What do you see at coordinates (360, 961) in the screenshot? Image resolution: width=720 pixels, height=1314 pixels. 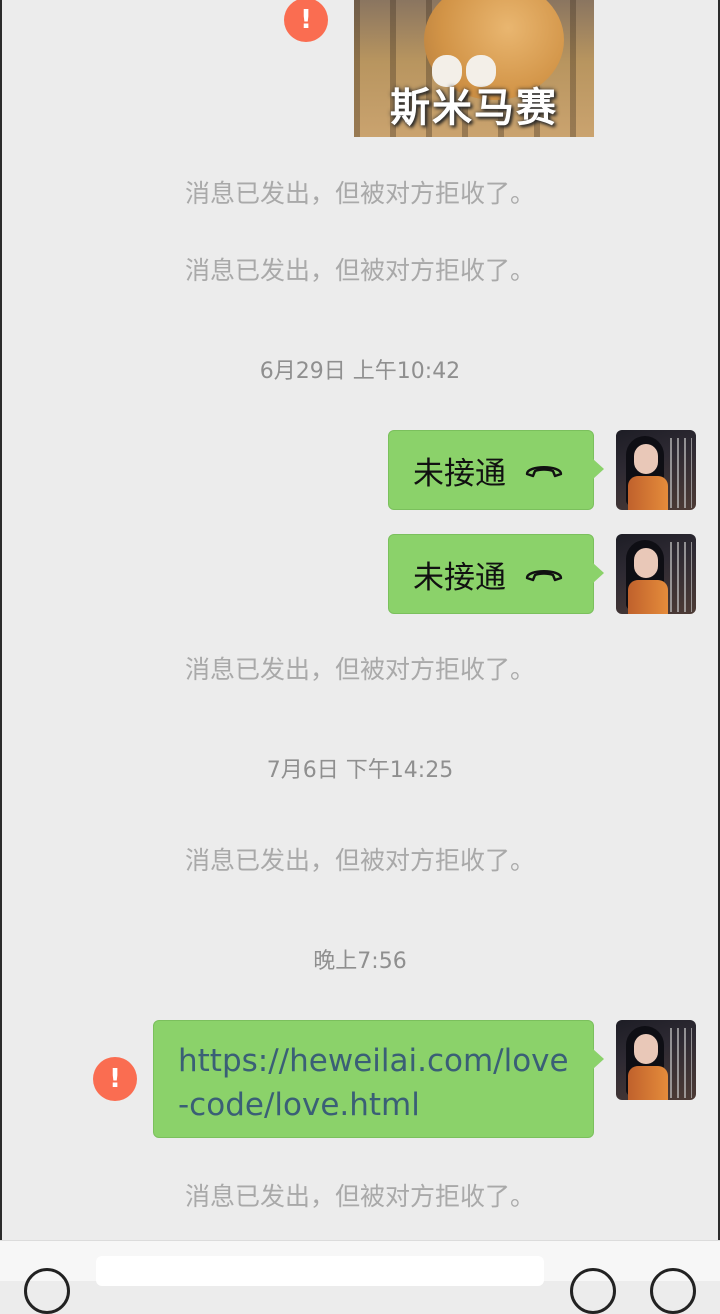 I see `timestamp: 晚上7:56` at bounding box center [360, 961].